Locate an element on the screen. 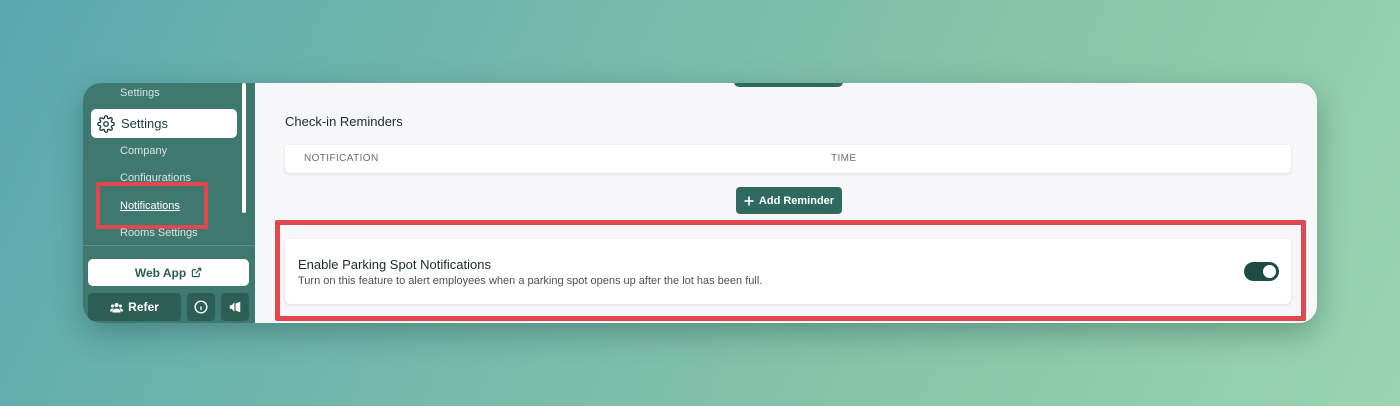 Image resolution: width=1400 pixels, height=406 pixels. info-icon is located at coordinates (201, 307).